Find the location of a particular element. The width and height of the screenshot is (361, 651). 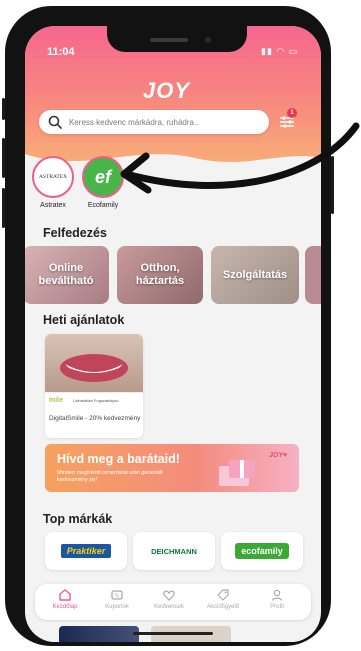

explore-card-partial is located at coordinates (313, 275).